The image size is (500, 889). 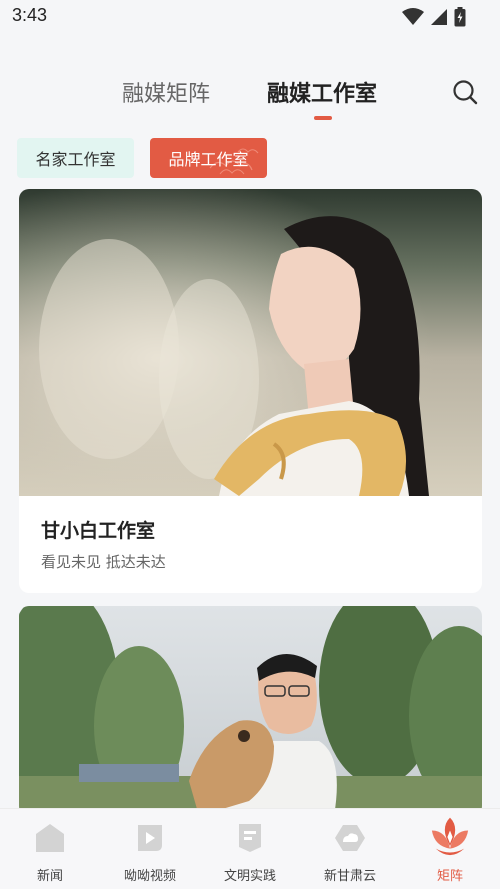 What do you see at coordinates (49, 876) in the screenshot?
I see `nav-label: 新闻` at bounding box center [49, 876].